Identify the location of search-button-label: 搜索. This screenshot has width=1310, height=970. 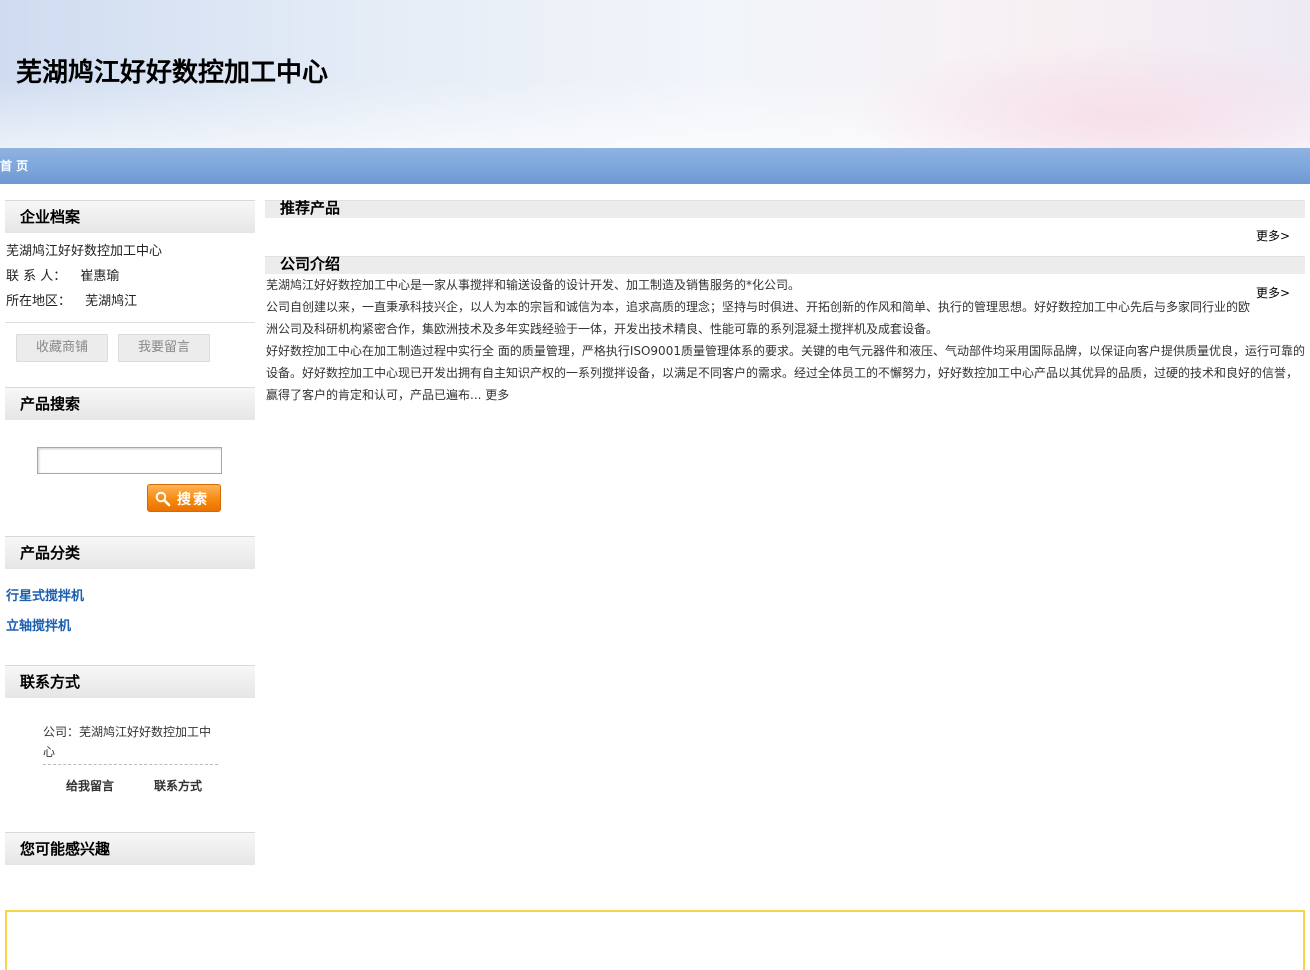
(193, 500).